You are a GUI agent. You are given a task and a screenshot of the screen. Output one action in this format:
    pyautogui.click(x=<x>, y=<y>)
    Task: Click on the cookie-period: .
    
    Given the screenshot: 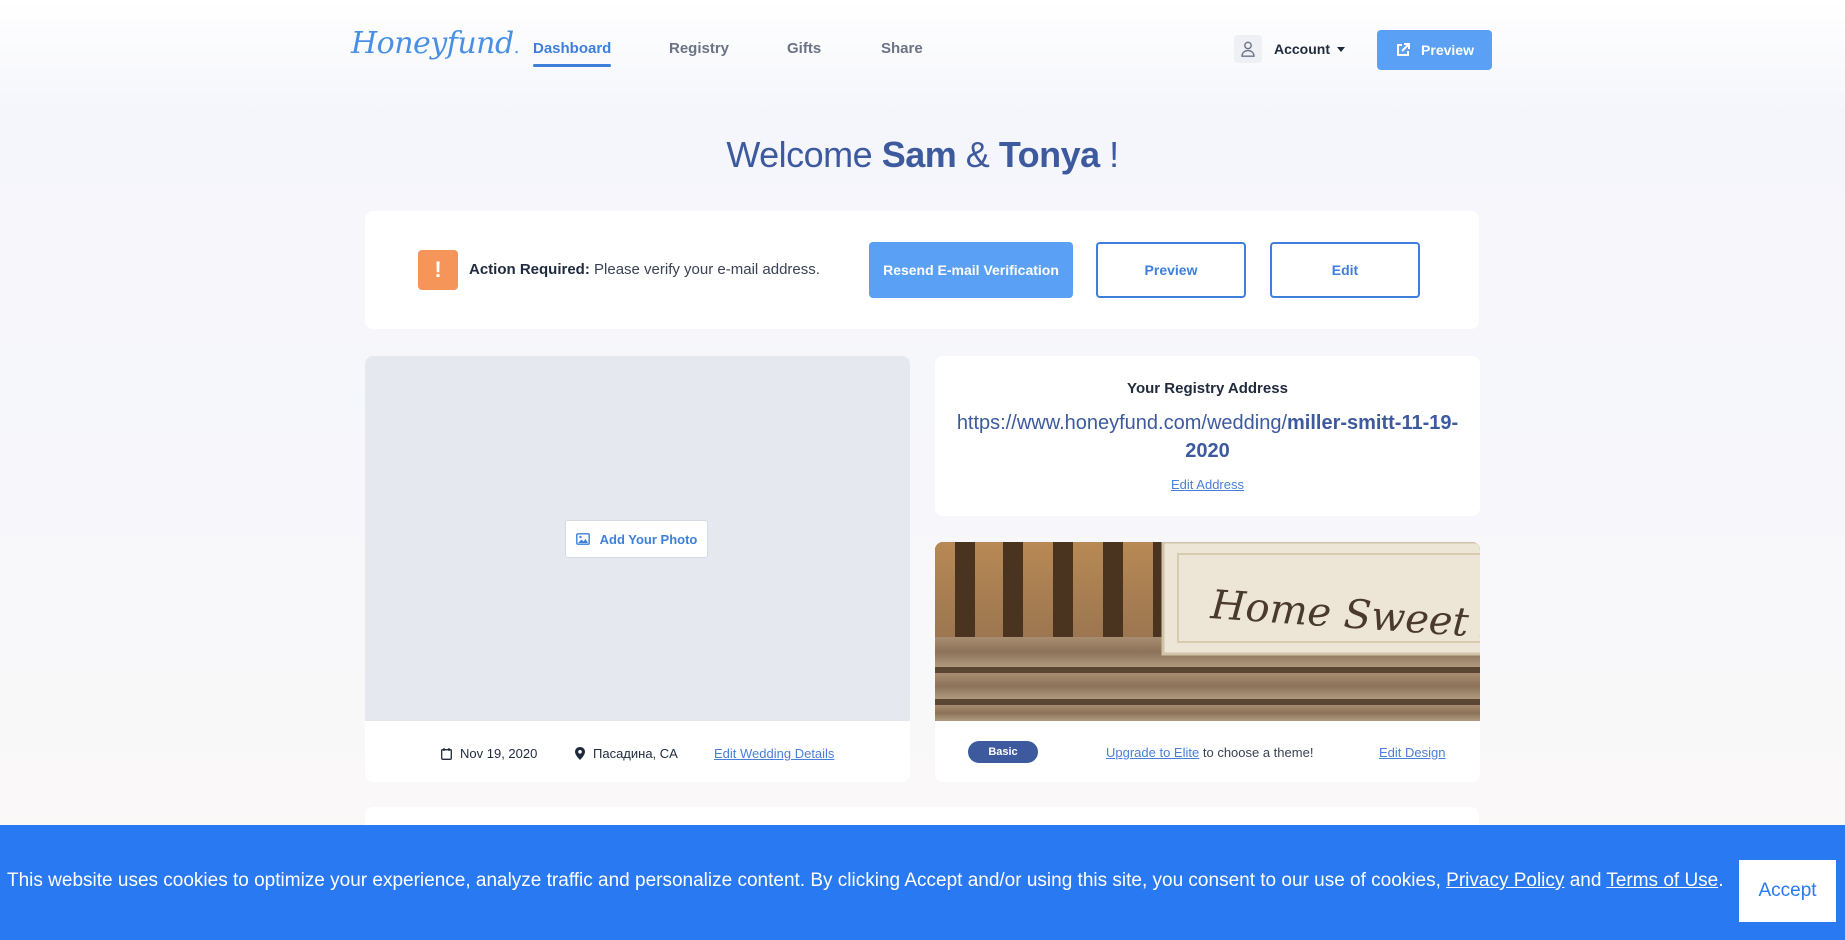 What is the action you would take?
    pyautogui.click(x=1721, y=880)
    